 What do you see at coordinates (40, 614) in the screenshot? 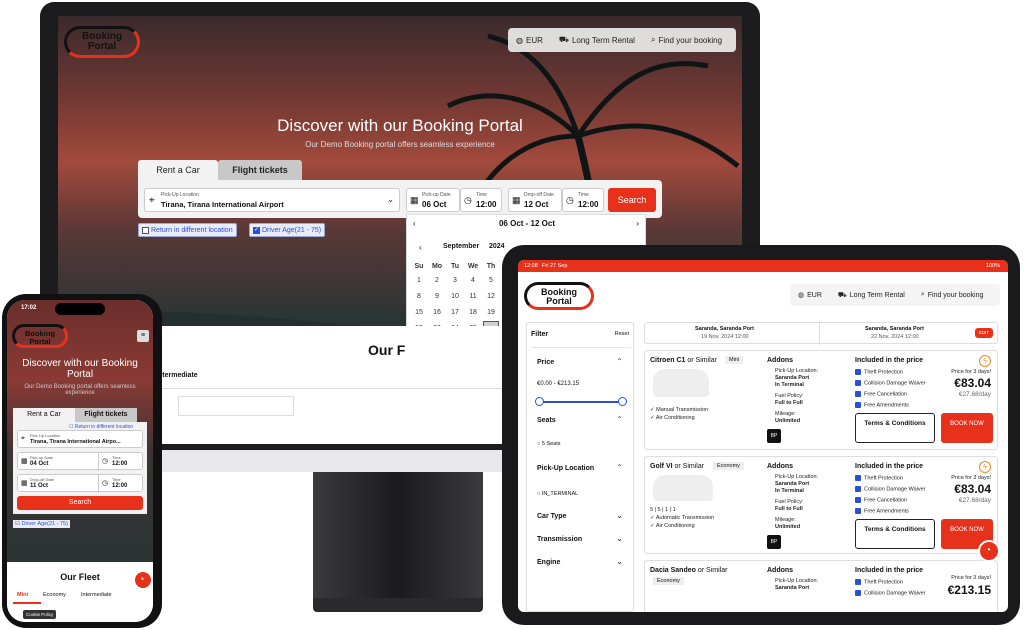
I see `cookie-policy-link: Cookie Policy` at bounding box center [40, 614].